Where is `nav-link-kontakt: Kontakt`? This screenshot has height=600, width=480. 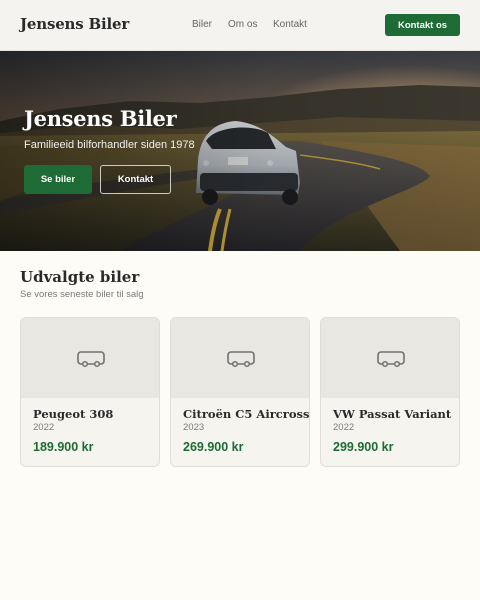
nav-link-kontakt: Kontakt is located at coordinates (290, 24).